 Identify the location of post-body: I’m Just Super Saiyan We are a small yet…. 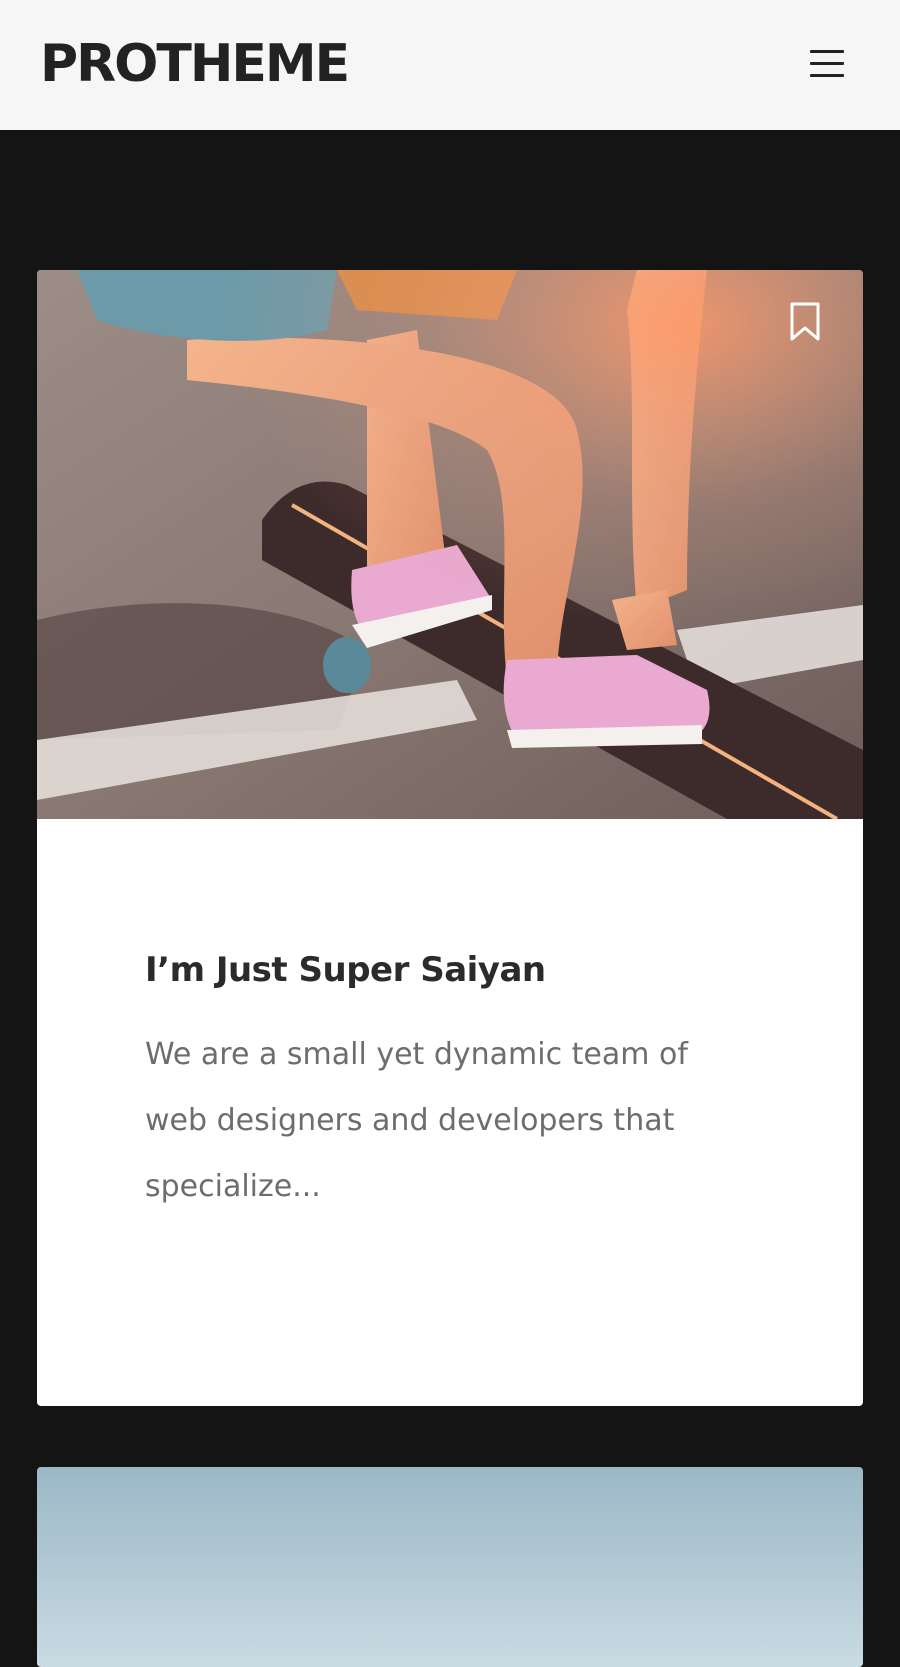
(465, 1085).